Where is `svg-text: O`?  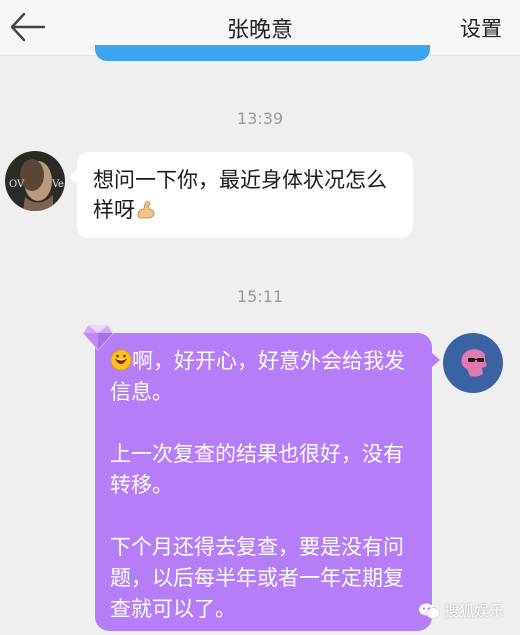
svg-text: O is located at coordinates (13, 184).